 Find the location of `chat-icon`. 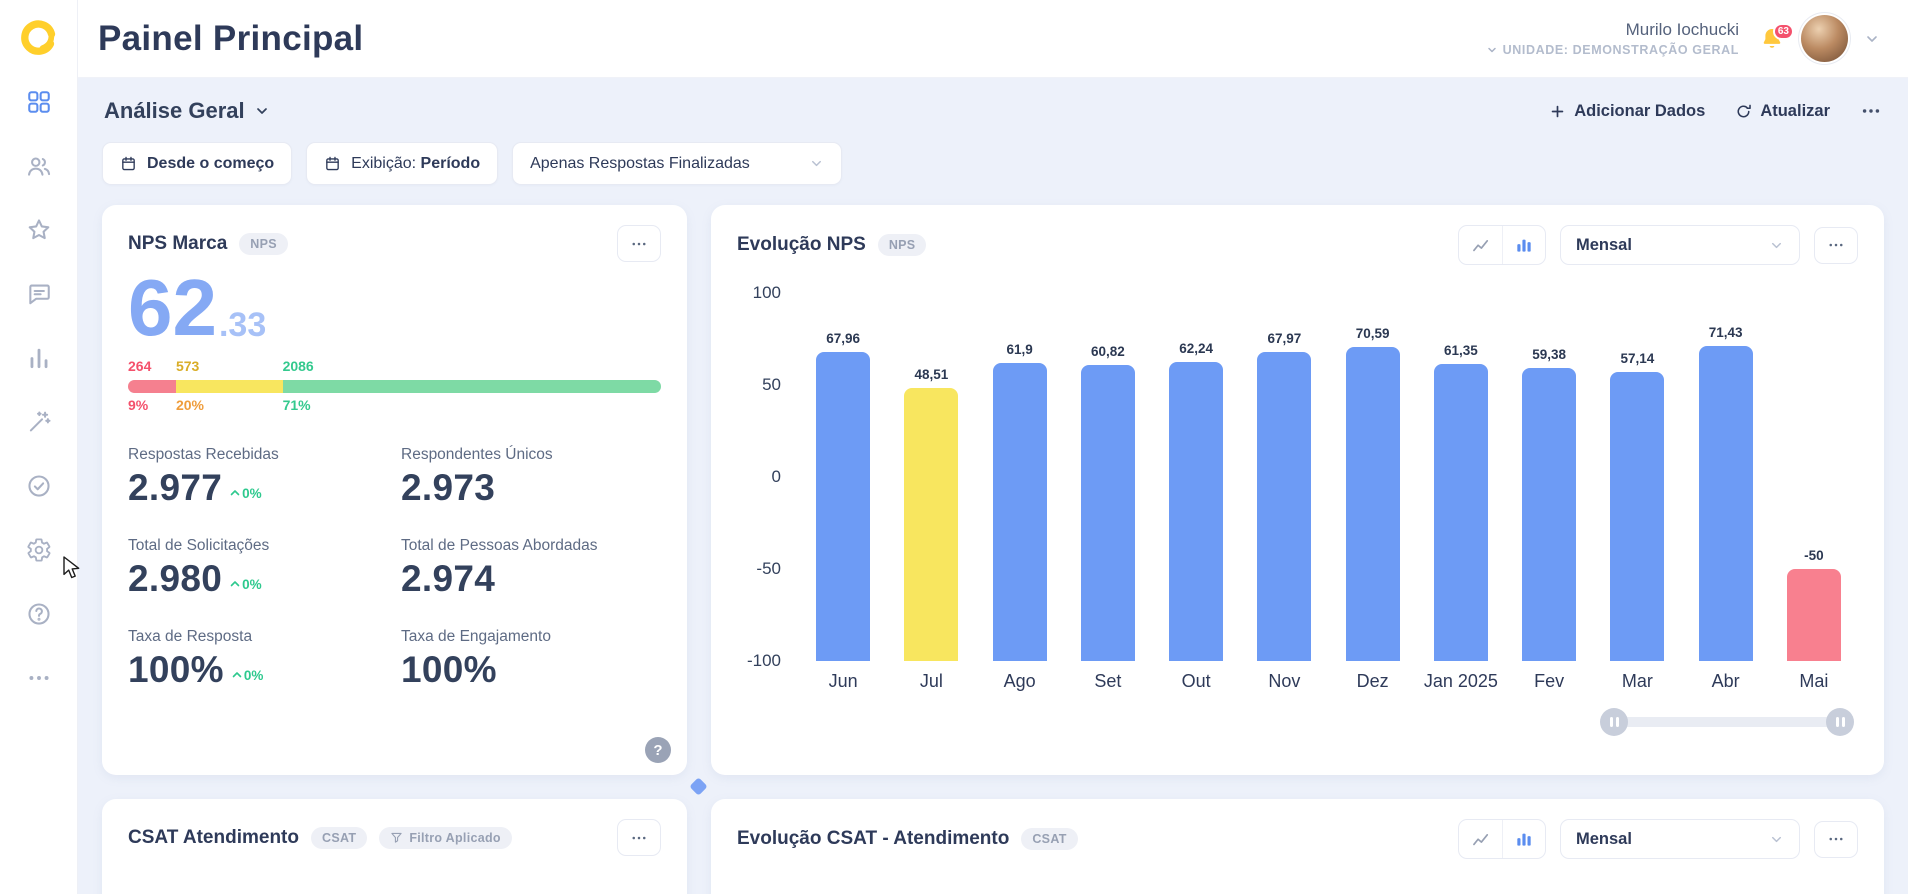

chat-icon is located at coordinates (39, 294).